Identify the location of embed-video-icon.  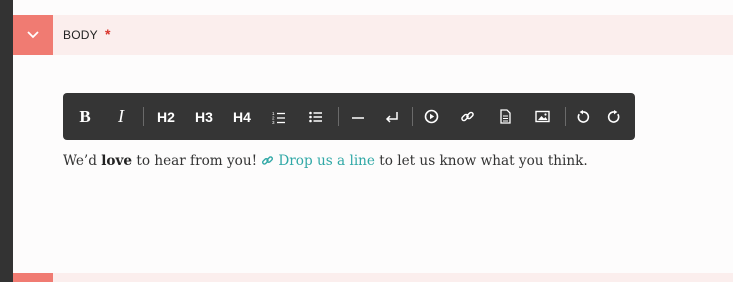
(431, 116).